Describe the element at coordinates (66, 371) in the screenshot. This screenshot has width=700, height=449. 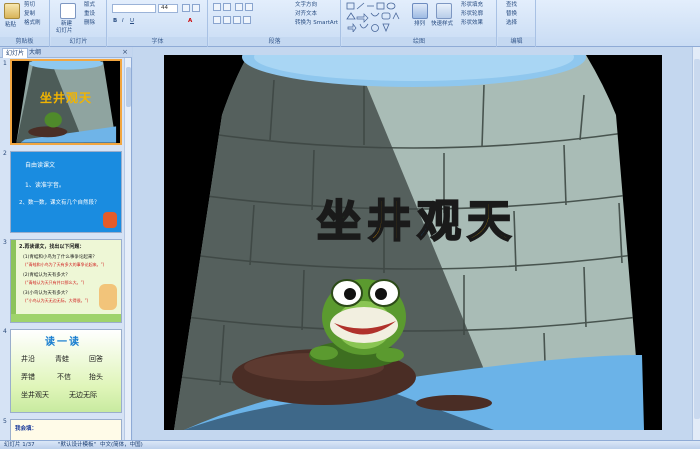
I see `slide-thumbnail-4: 读一读 井沿 青蛙 回答 弄错 不信 抬头 坐井观天 无边无际` at that location.